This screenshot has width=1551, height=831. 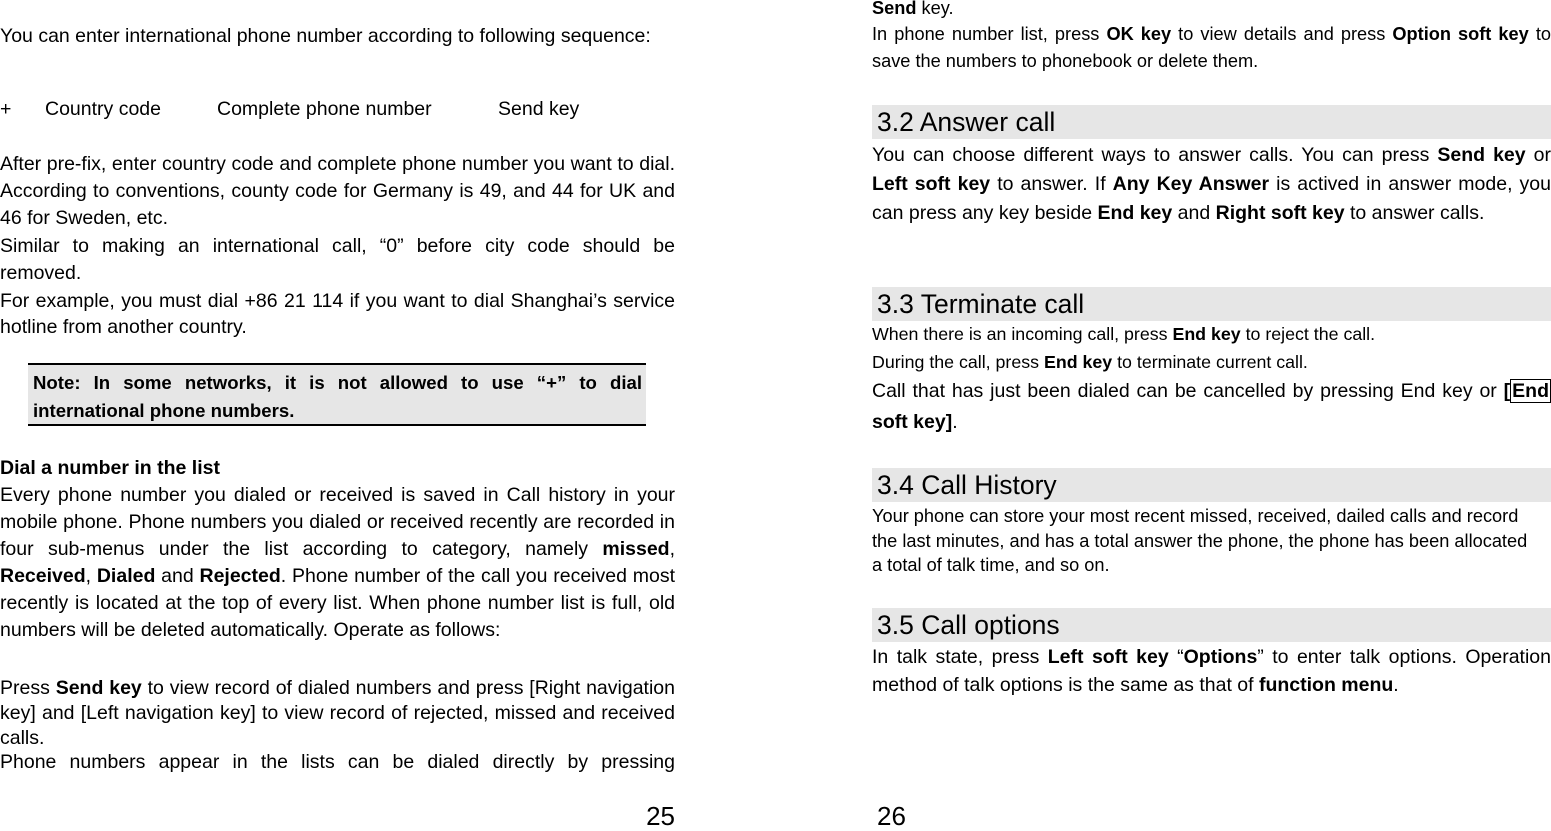 I want to click on page-number: 25, so click(x=660, y=816).